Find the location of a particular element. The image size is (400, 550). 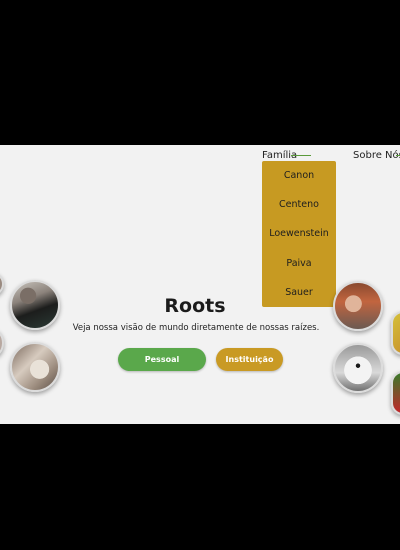

dropdown-item-canon: Canon is located at coordinates (299, 175).